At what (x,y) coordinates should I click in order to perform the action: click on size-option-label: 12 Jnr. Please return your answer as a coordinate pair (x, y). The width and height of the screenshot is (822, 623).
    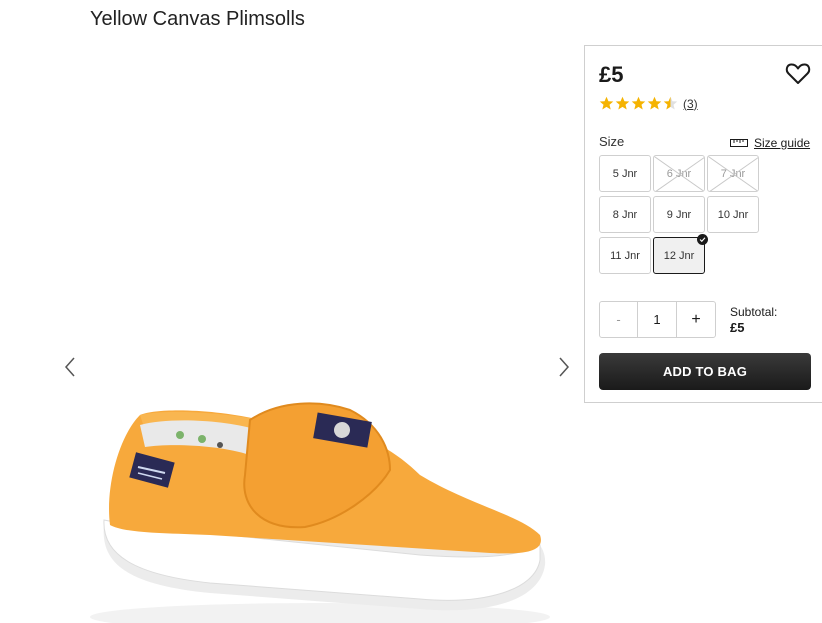
    Looking at the image, I should click on (679, 255).